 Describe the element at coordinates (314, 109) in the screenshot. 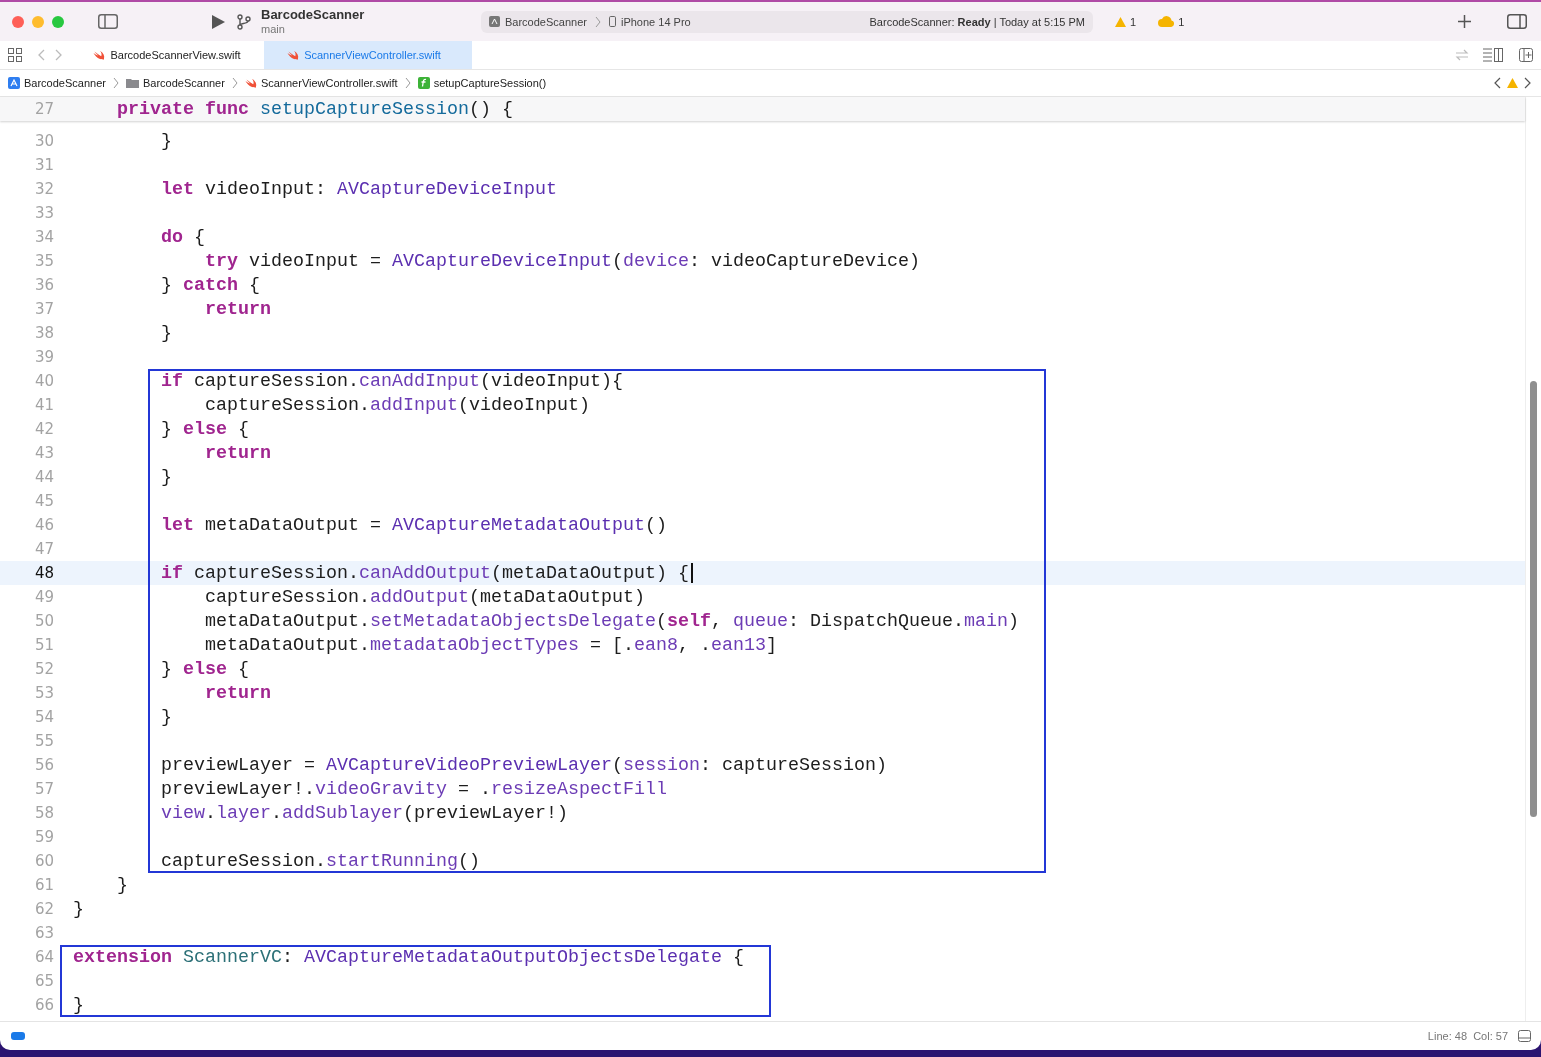

I see `code-line: private func setupCaptureSession() {` at that location.